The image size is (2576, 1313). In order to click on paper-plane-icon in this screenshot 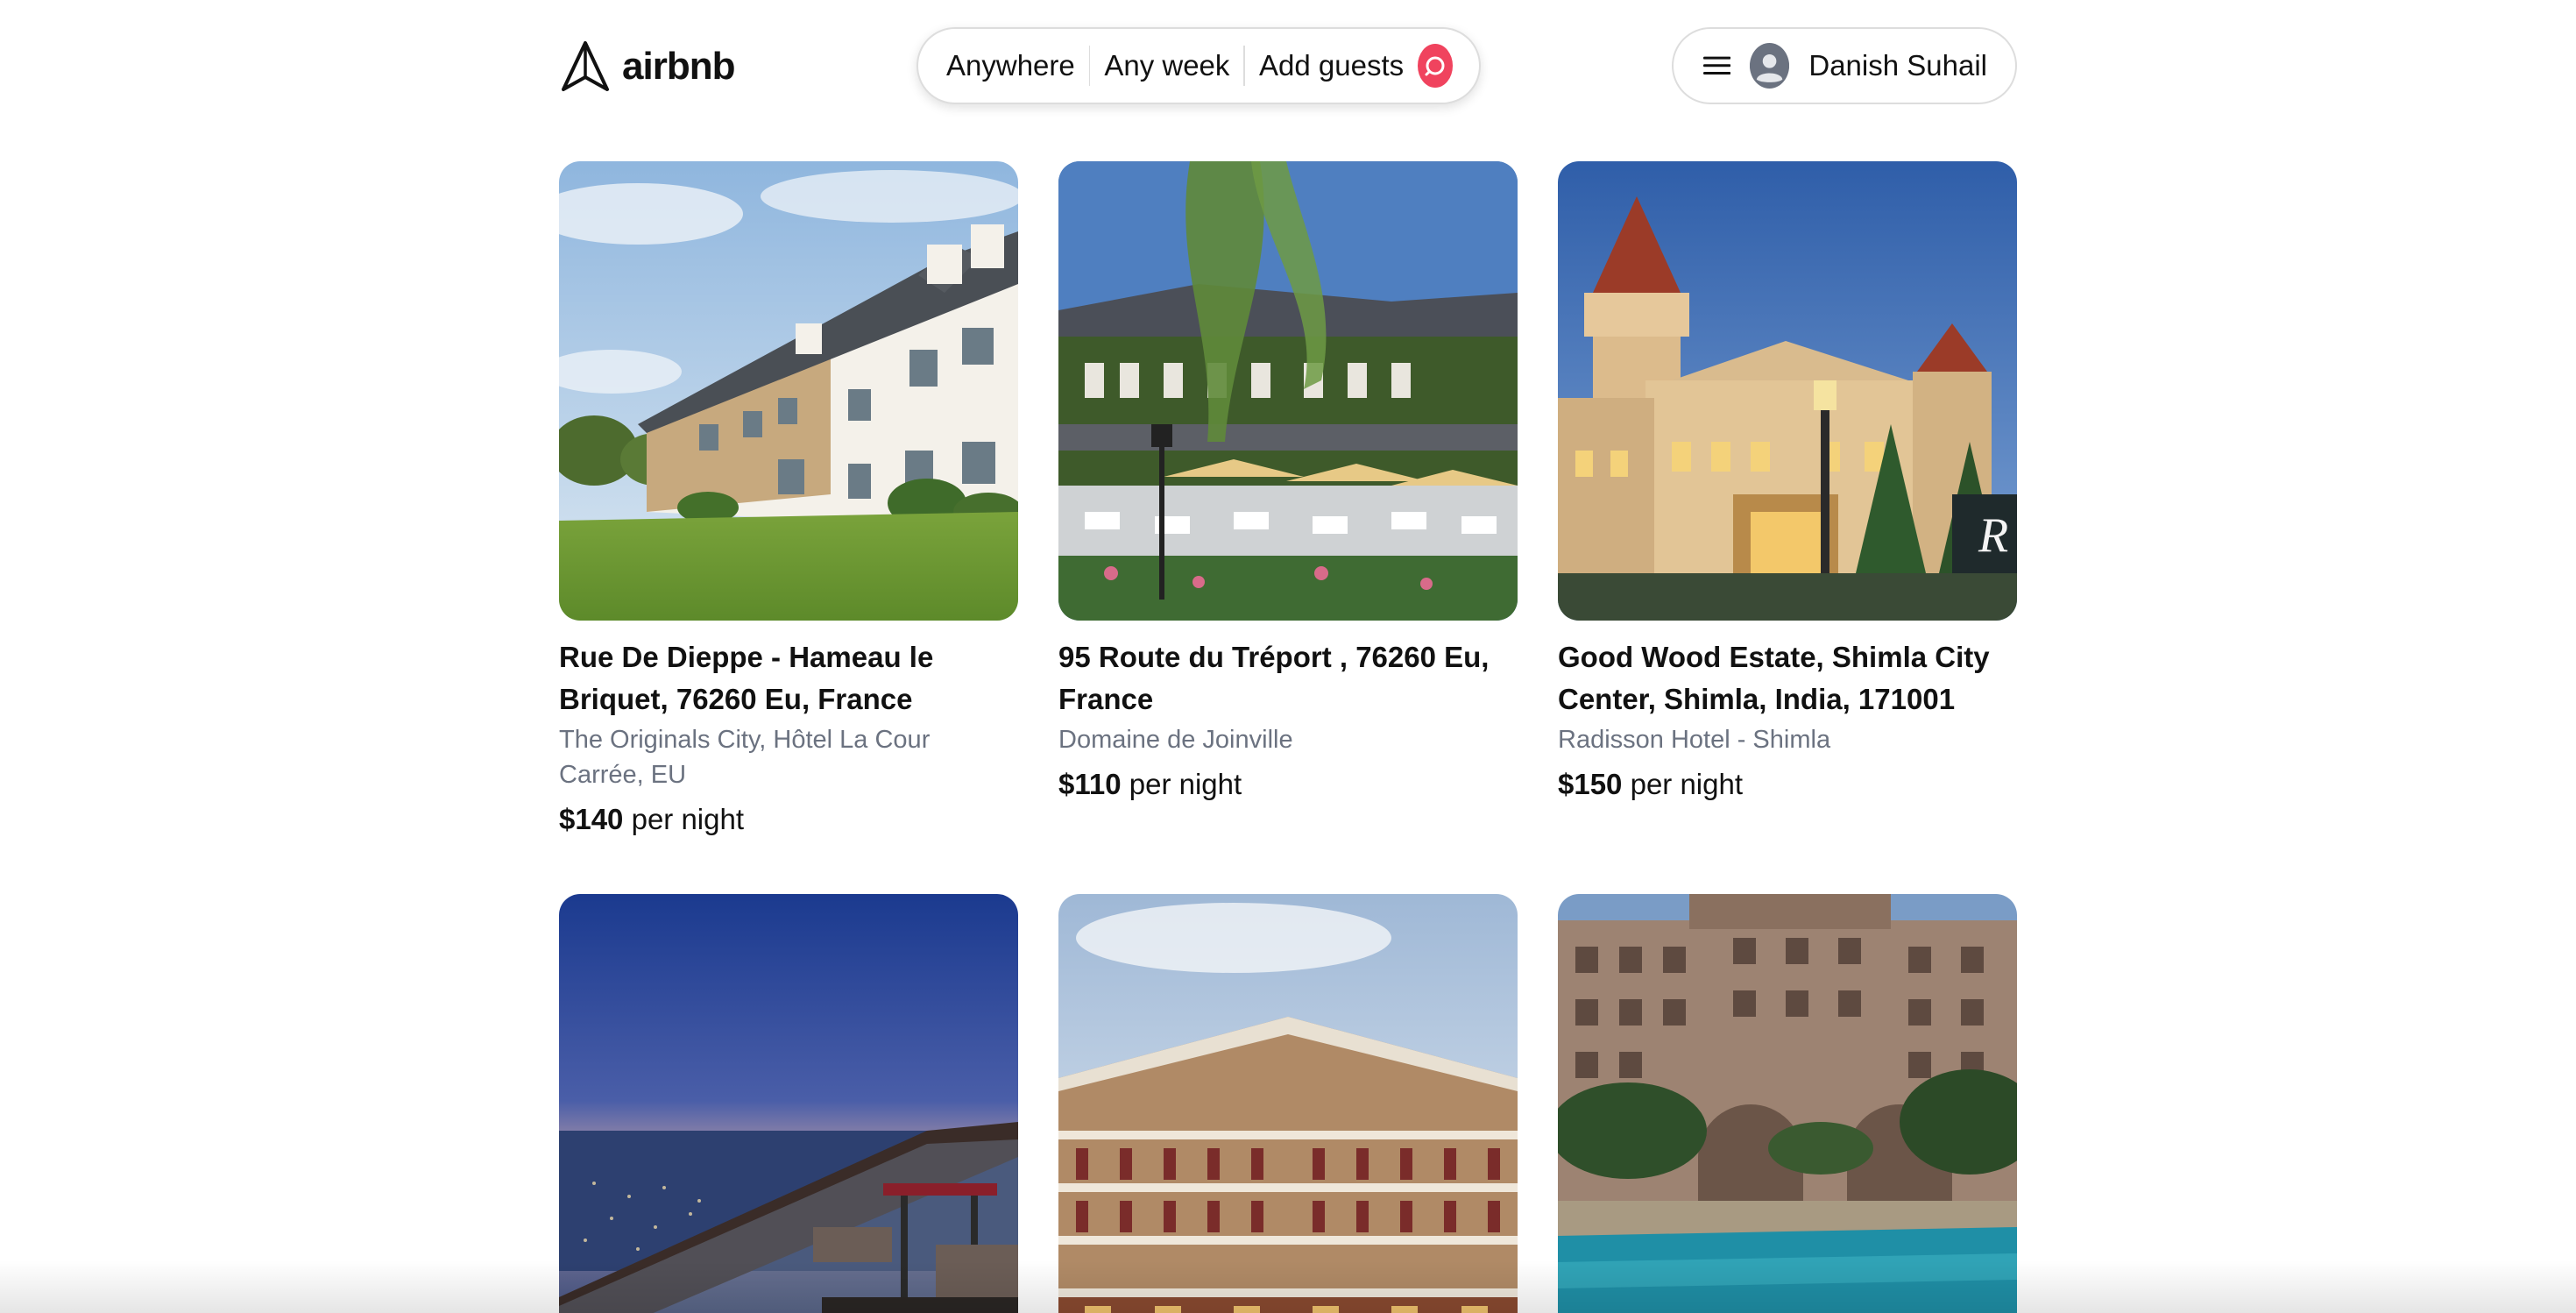, I will do `click(585, 66)`.